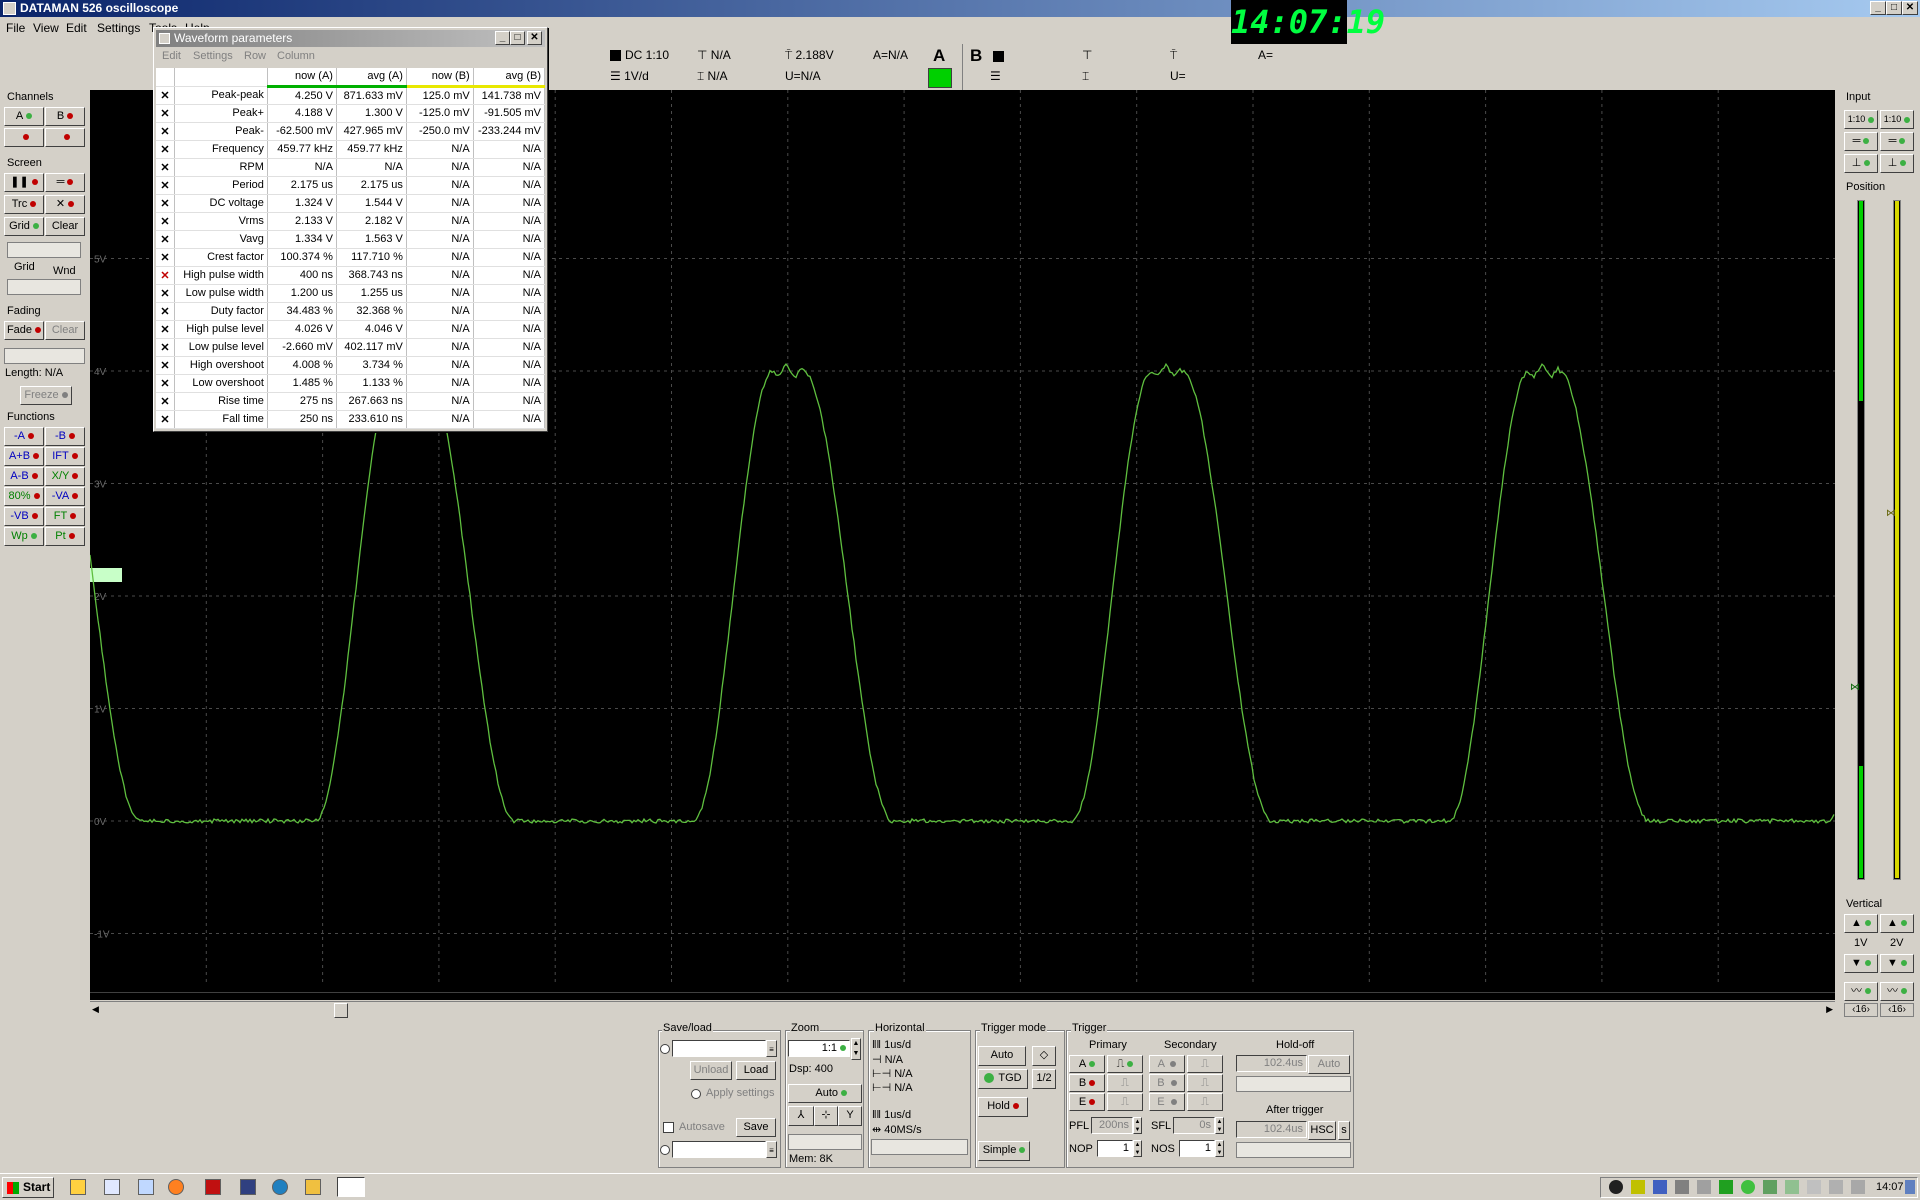 The image size is (1920, 1200). I want to click on secondary-e-slope: ⎍, so click(1205, 1102).